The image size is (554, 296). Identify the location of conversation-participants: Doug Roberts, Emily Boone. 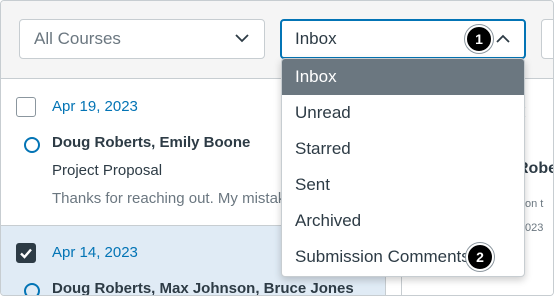
(151, 142).